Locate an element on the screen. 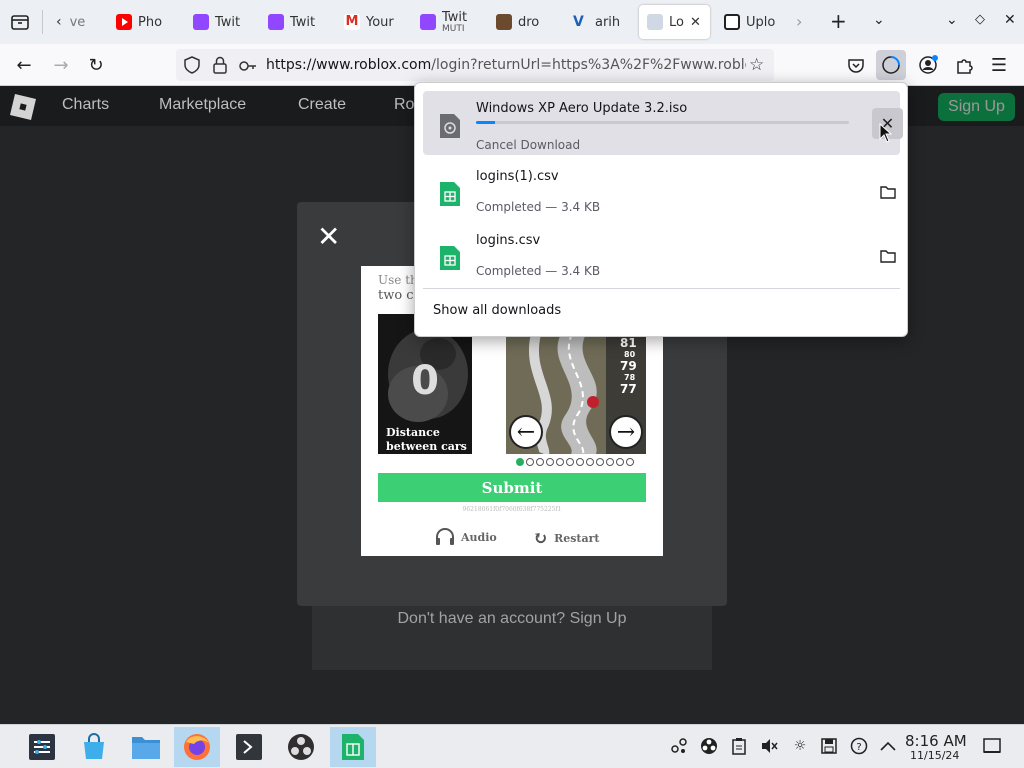  tab-item: M Your is located at coordinates (372, 22).